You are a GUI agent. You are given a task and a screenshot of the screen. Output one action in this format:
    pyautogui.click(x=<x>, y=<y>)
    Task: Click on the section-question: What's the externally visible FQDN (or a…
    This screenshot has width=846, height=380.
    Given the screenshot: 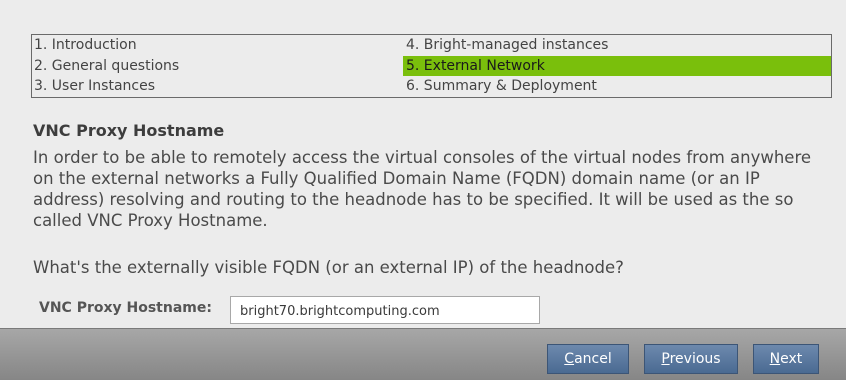 What is the action you would take?
    pyautogui.click(x=328, y=267)
    